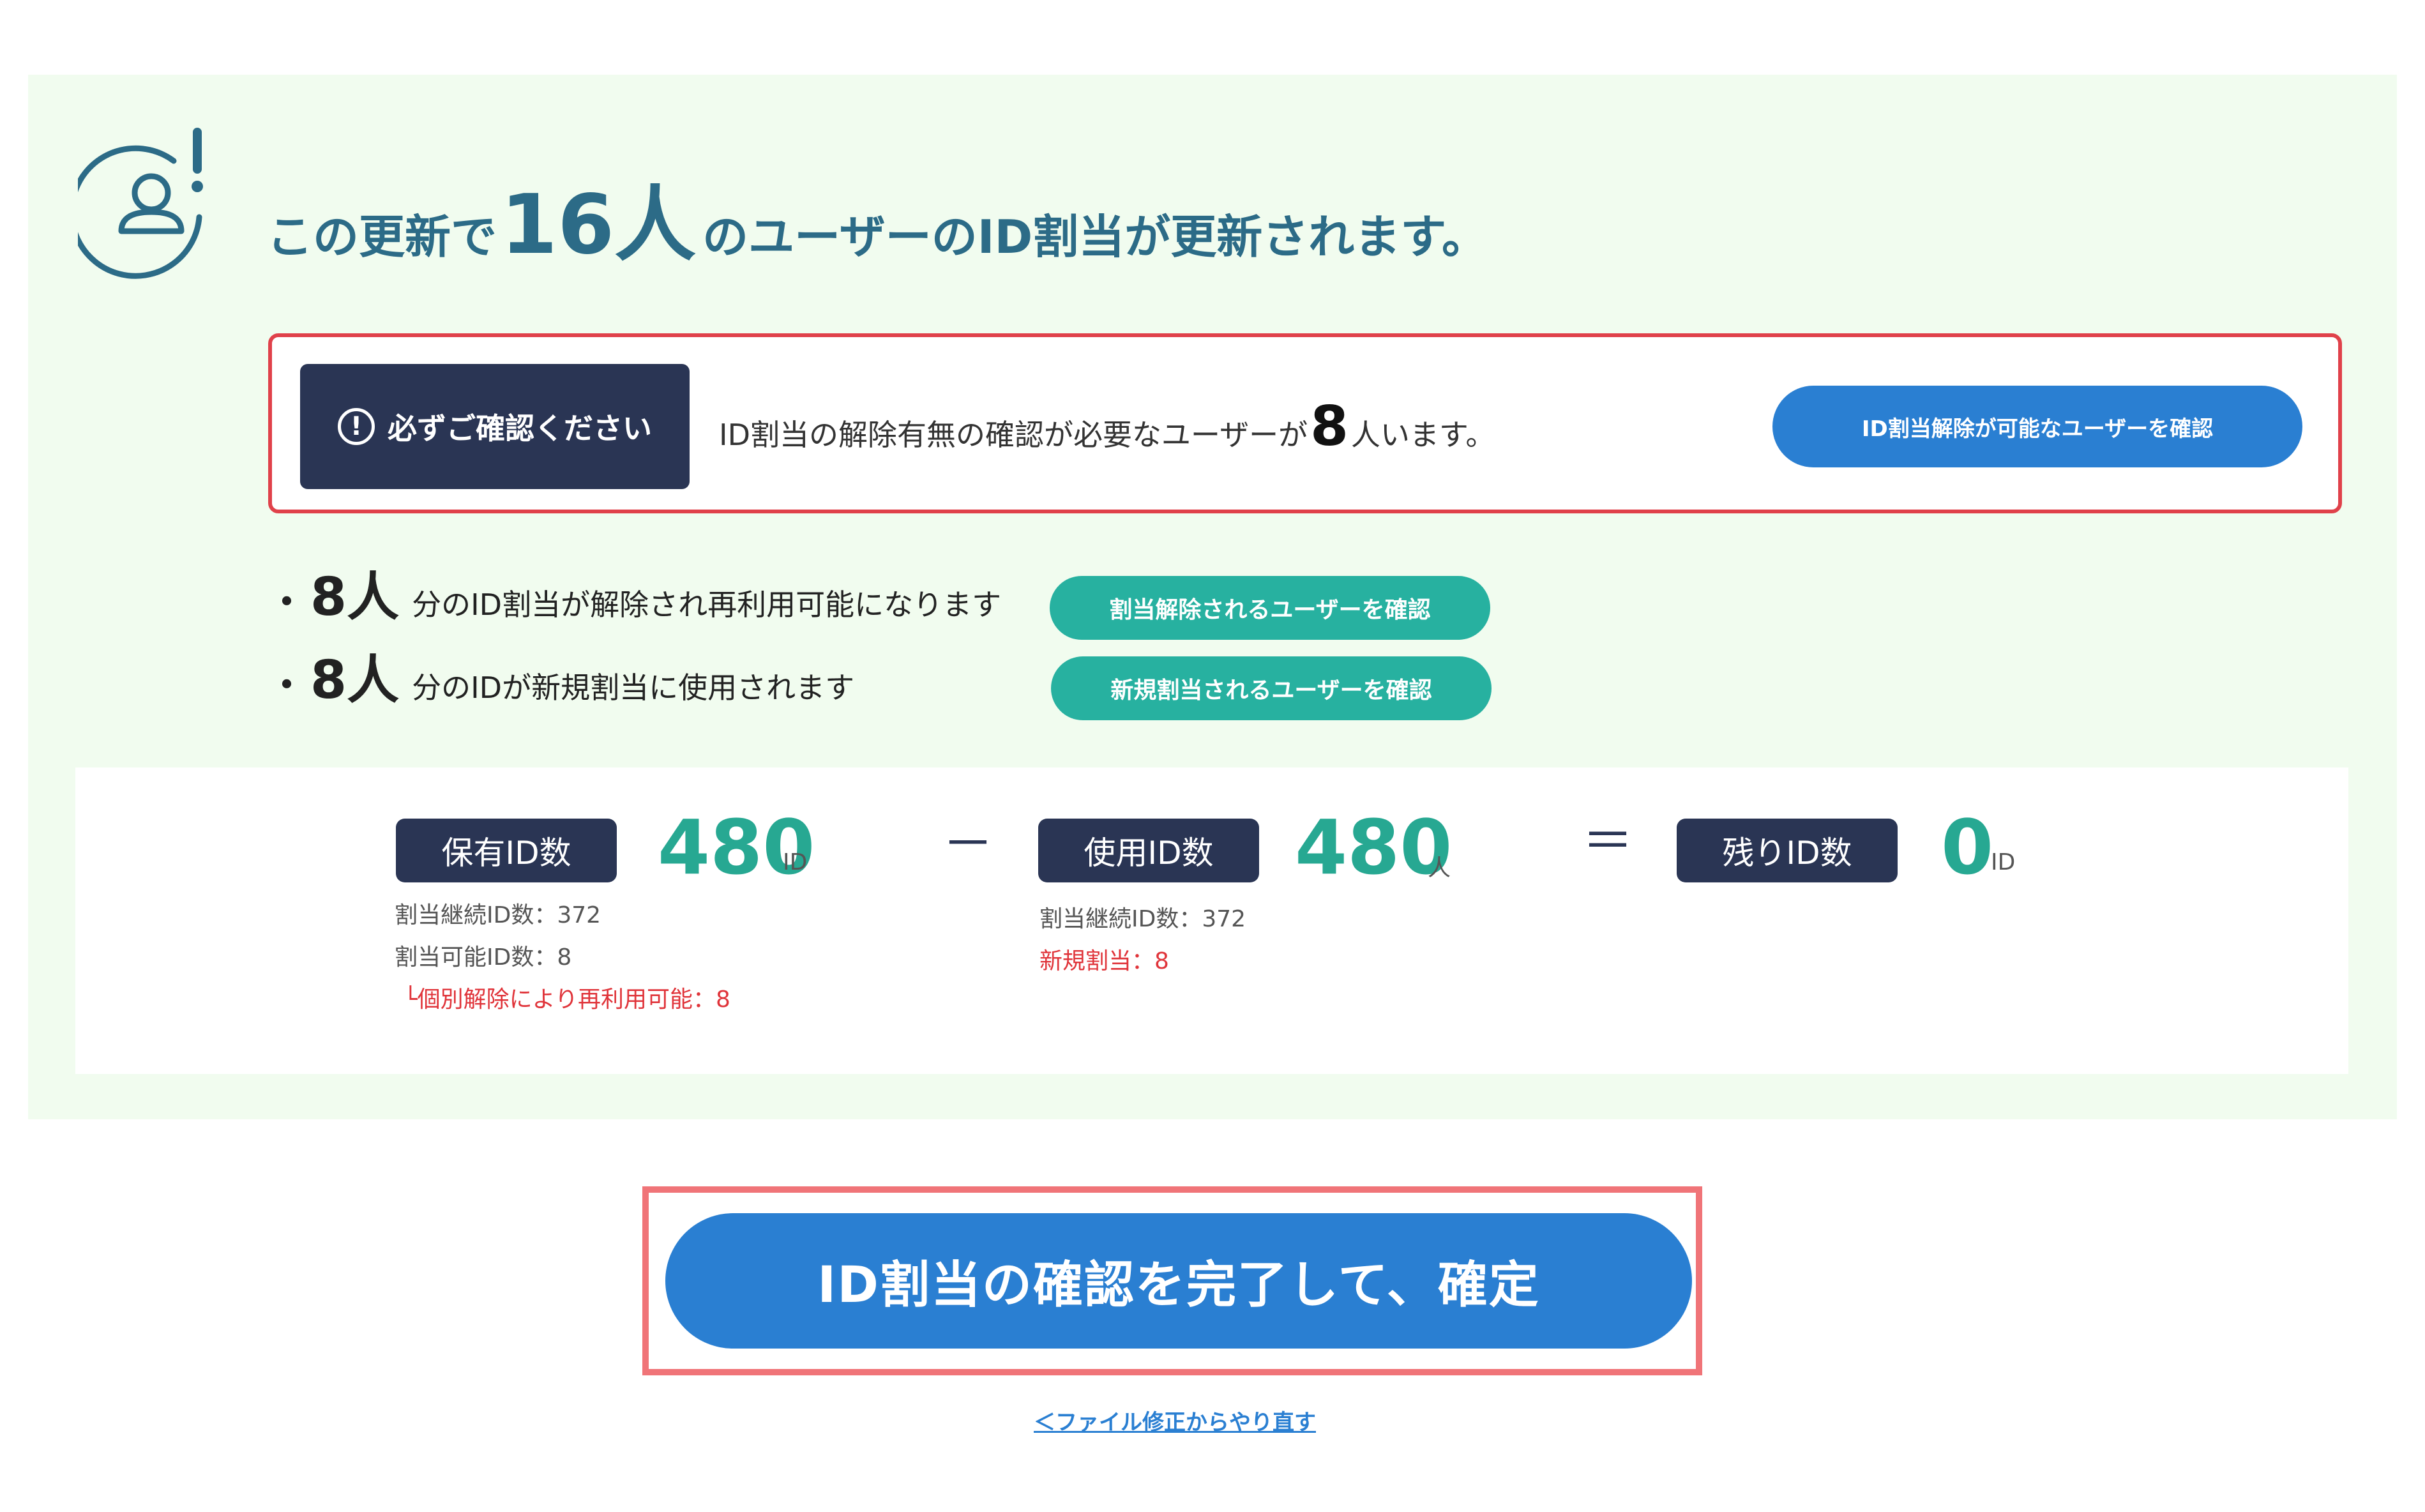 This screenshot has width=2425, height=1512. What do you see at coordinates (507, 850) in the screenshot?
I see `owned-id-label: 保有ID数` at bounding box center [507, 850].